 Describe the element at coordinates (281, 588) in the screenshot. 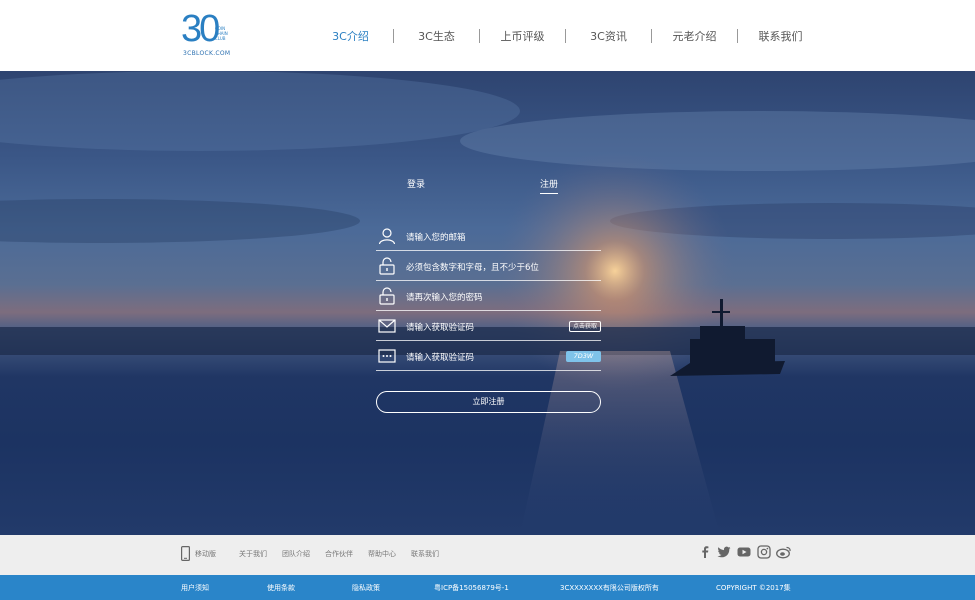

I see `terms-link: 使用条款` at that location.